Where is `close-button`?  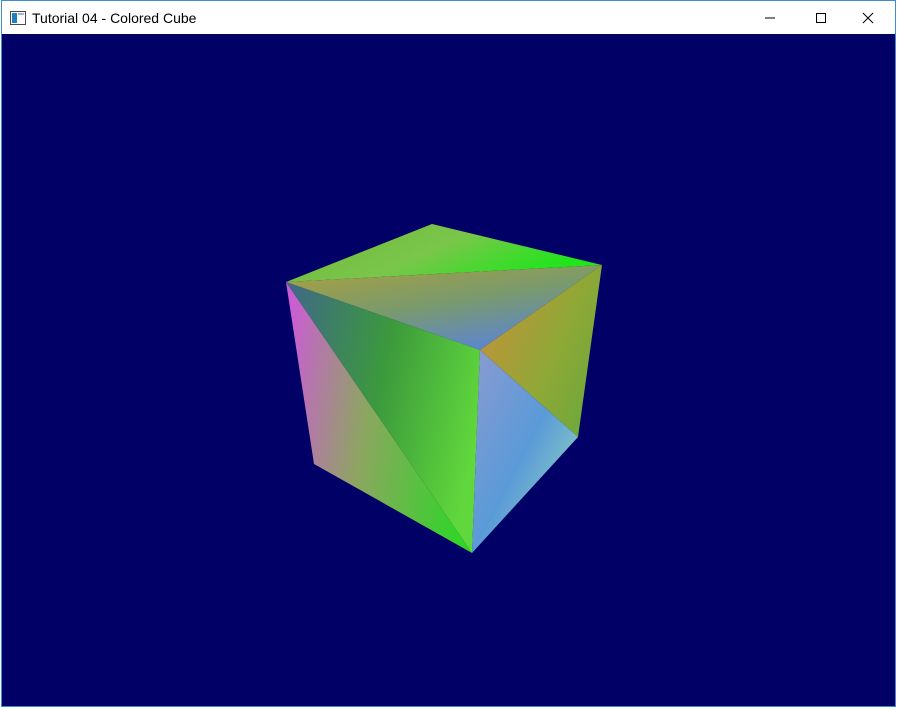
close-button is located at coordinates (868, 17).